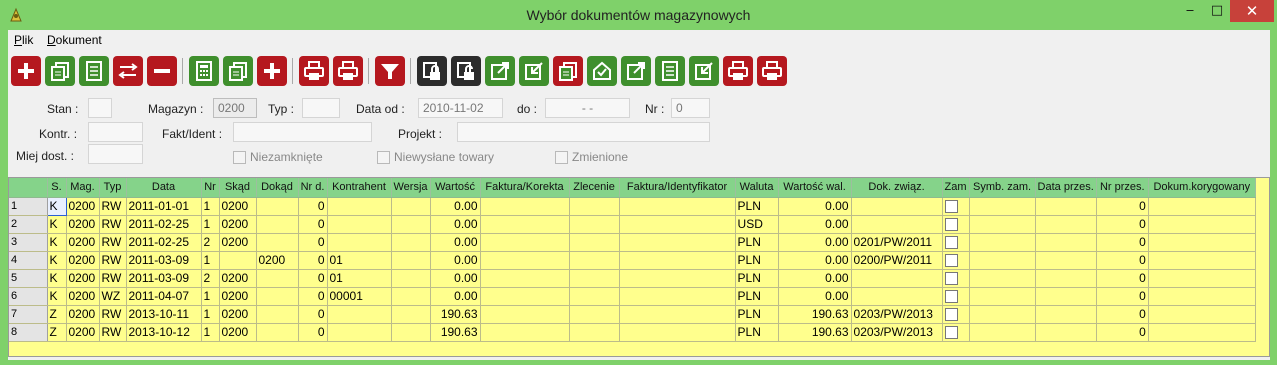  Describe the element at coordinates (466, 71) in the screenshot. I see `unlock-button` at that location.